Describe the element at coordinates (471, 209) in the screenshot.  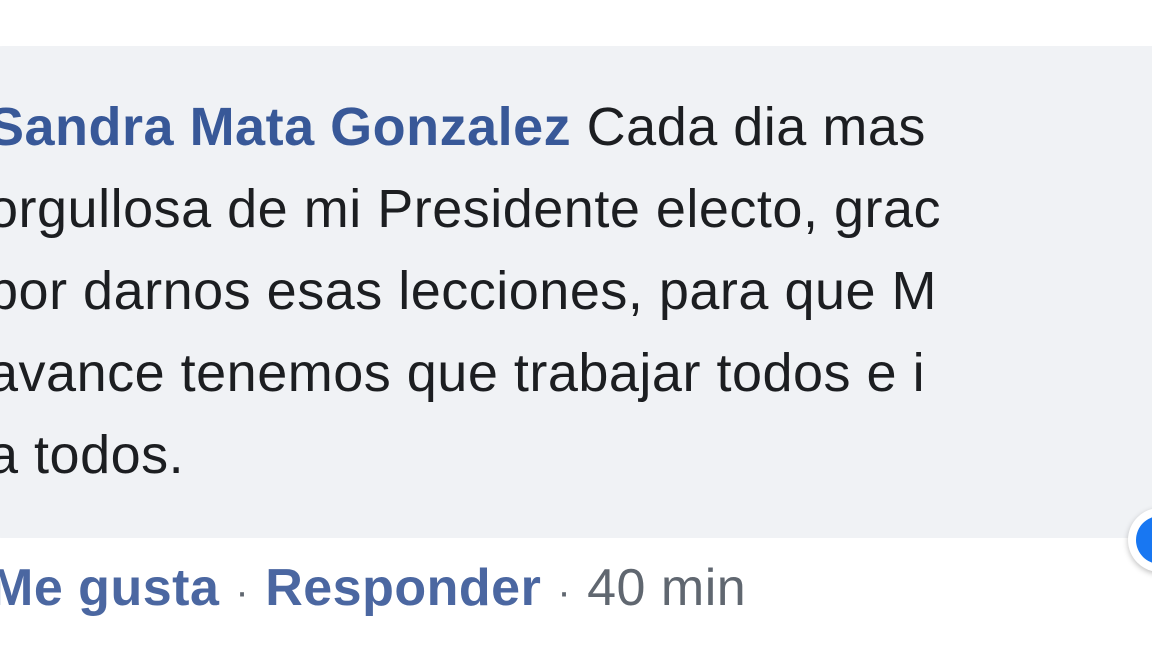
I see `comment-text-line-2: orgullosa de mi Presidente electo, grac` at that location.